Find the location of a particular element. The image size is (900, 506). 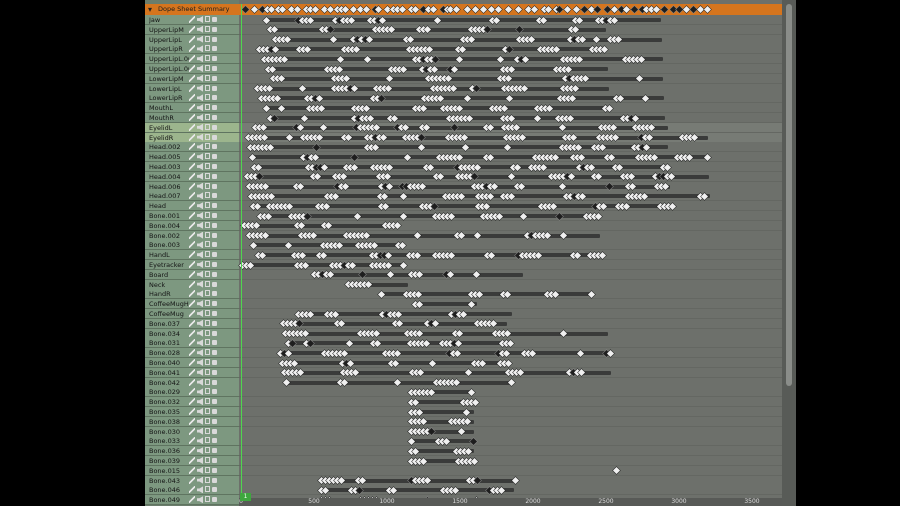

channel-row: Head.002 is located at coordinates (192, 147).